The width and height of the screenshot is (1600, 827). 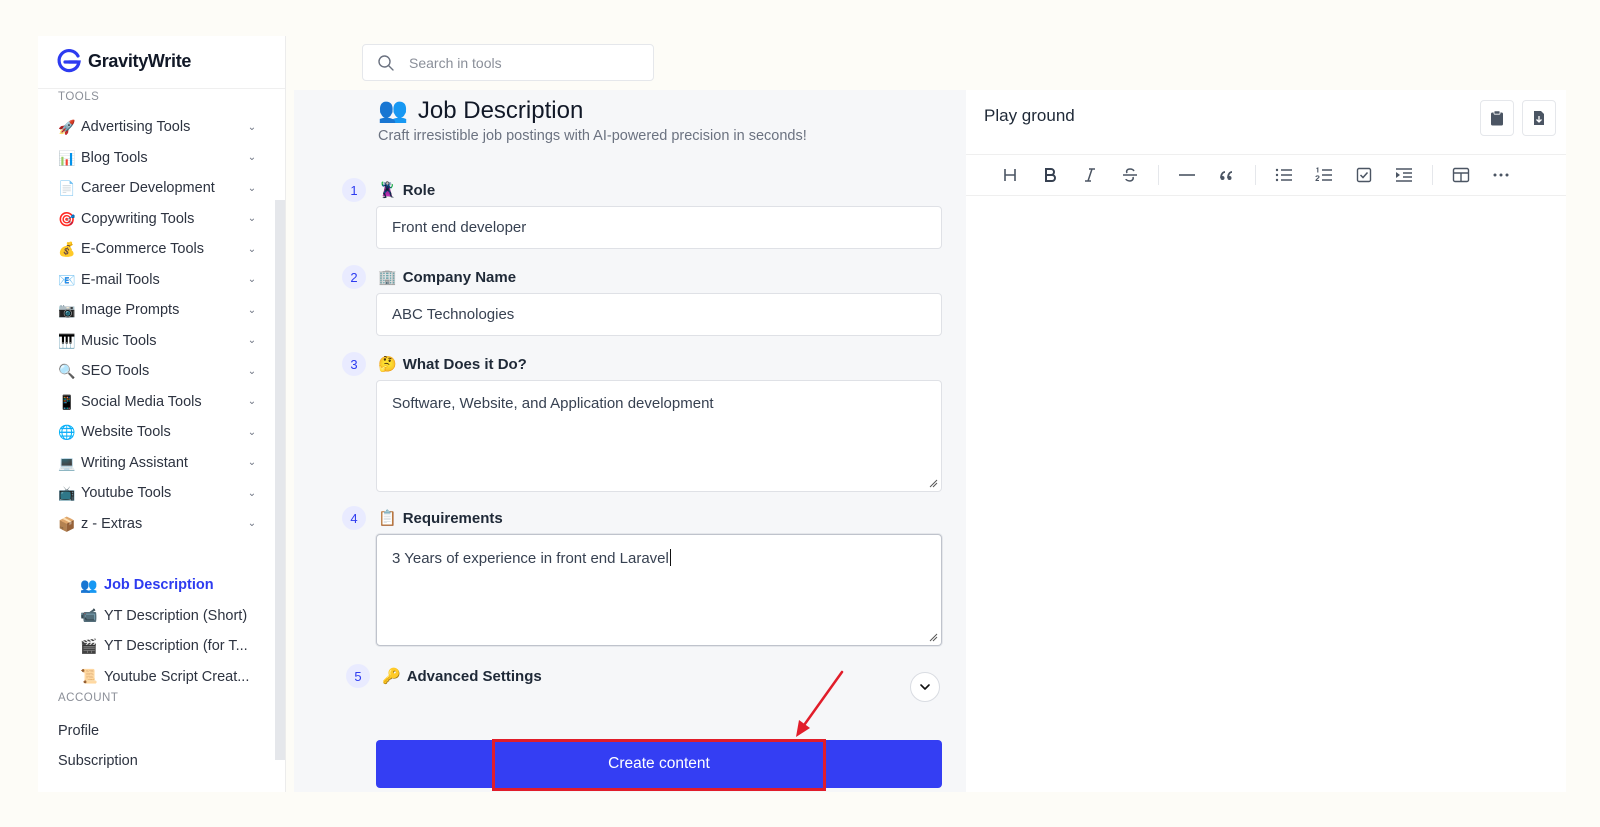 I want to click on sidebar-item-ecommerce-tools: 💰 E-Commerce Tools ⌄, so click(x=158, y=249).